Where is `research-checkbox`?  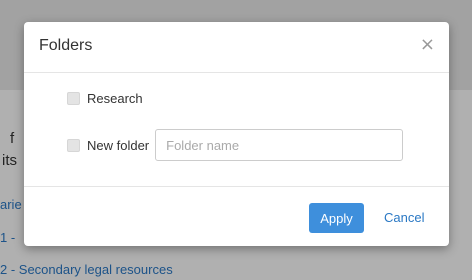
research-checkbox is located at coordinates (73, 98).